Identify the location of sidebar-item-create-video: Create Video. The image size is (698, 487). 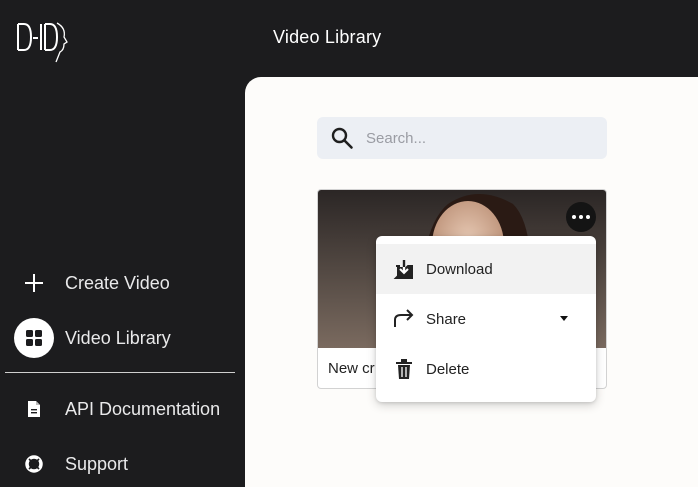
(125, 283).